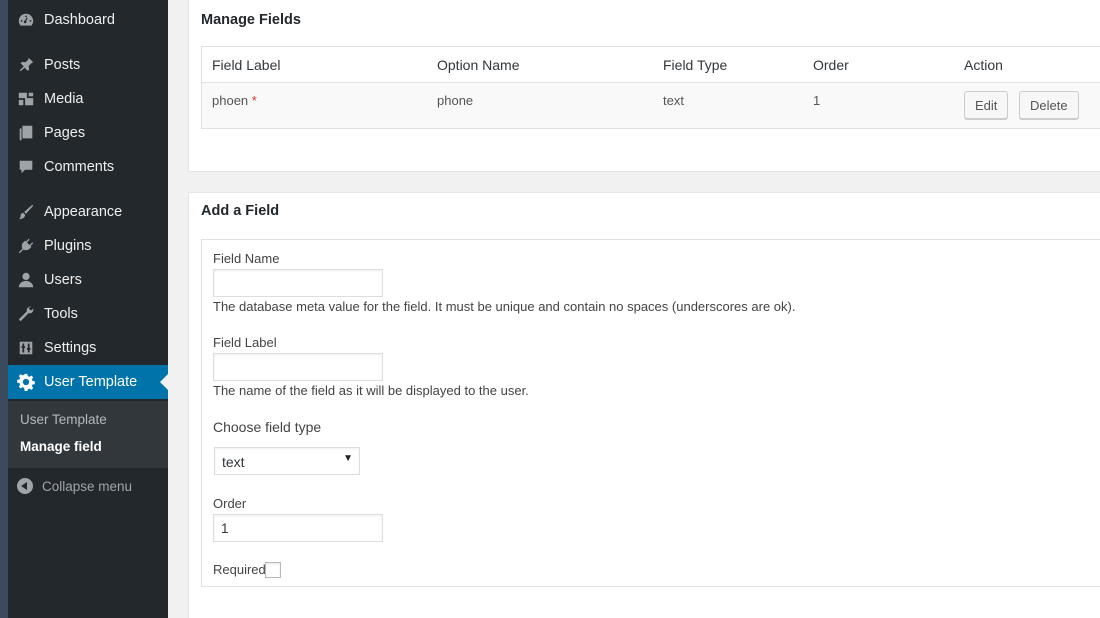  What do you see at coordinates (245, 342) in the screenshot?
I see `field-label-label: Field Label` at bounding box center [245, 342].